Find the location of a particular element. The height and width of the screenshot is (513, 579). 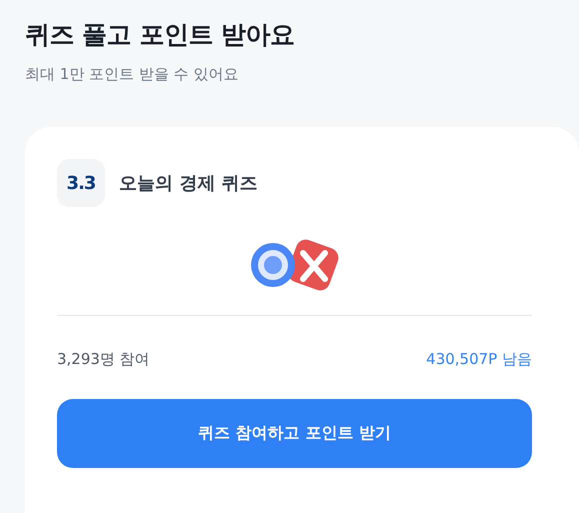

page-subtitle: 최대 1만 포인트 받을 수 있어요 is located at coordinates (132, 74).